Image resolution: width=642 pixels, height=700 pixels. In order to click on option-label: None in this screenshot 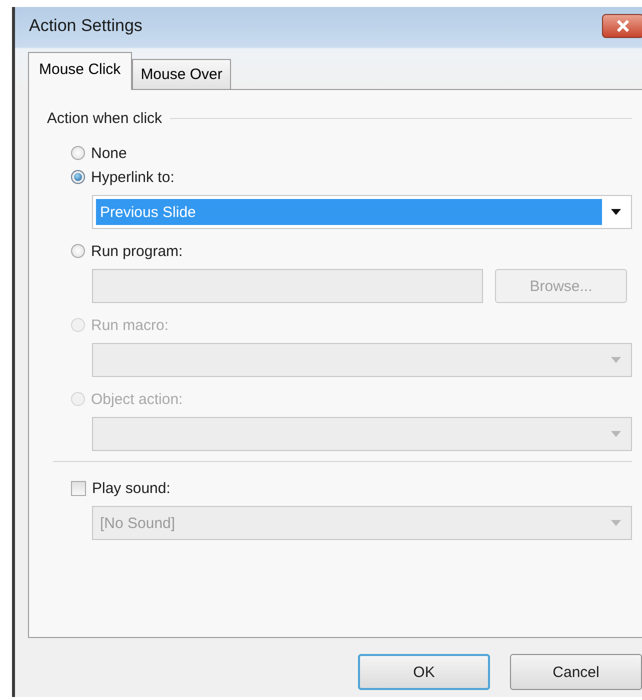, I will do `click(109, 153)`.